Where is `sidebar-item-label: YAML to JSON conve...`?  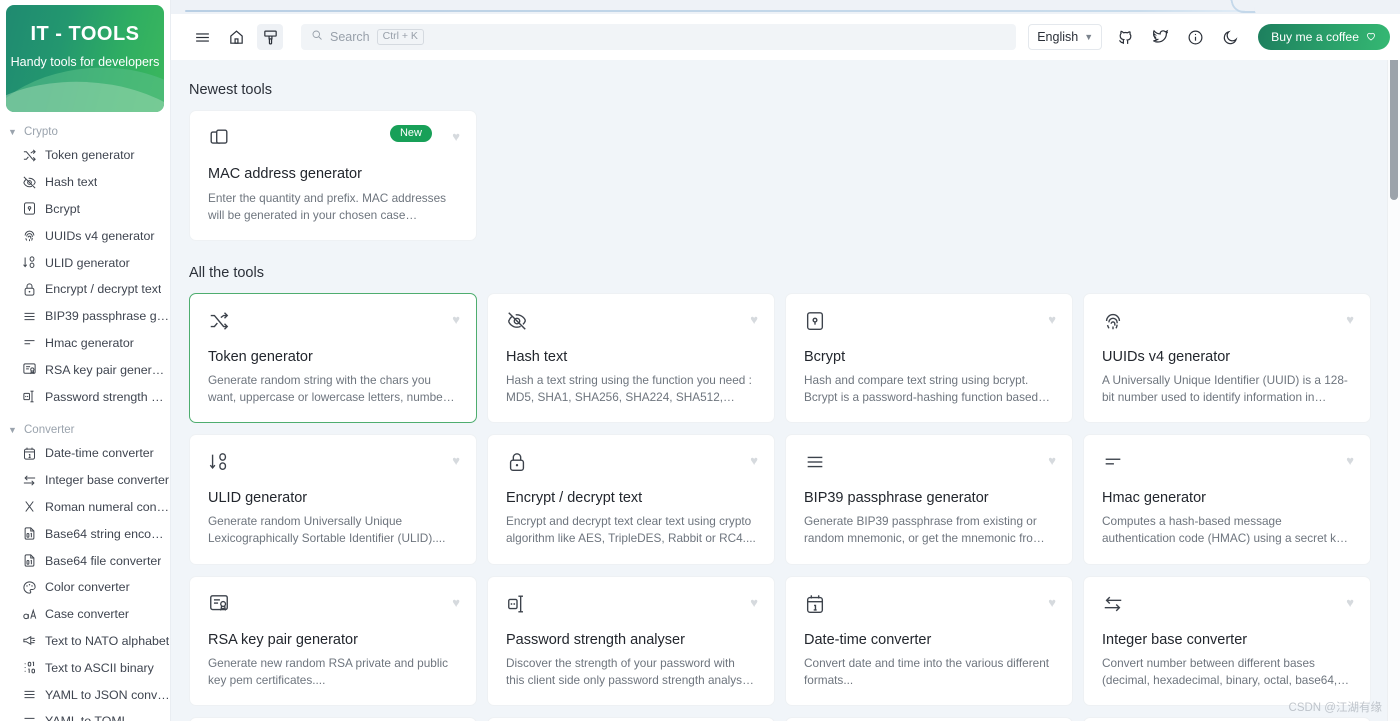 sidebar-item-label: YAML to JSON conve... is located at coordinates (107, 694).